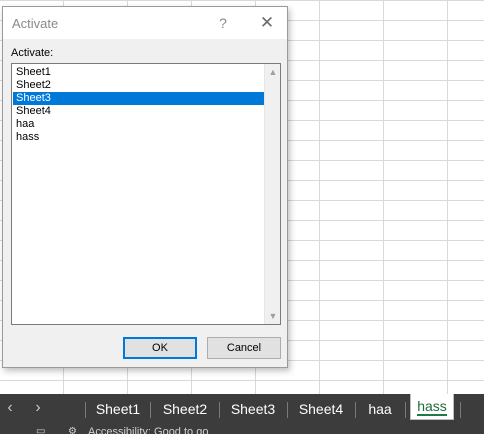 Image resolution: width=484 pixels, height=434 pixels. What do you see at coordinates (138, 124) in the screenshot?
I see `list-item-haa: haa` at bounding box center [138, 124].